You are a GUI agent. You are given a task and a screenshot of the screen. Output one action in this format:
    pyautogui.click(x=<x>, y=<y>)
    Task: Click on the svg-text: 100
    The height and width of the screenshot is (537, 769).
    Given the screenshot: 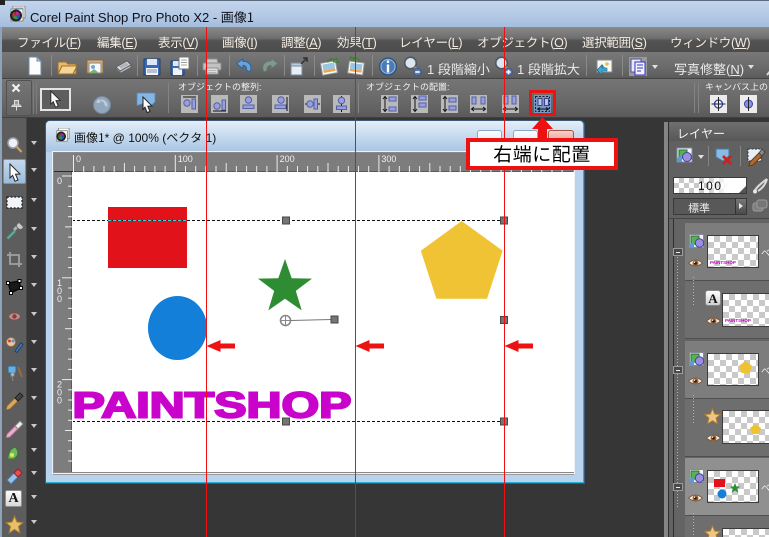 What is the action you would take?
    pyautogui.click(x=185, y=159)
    